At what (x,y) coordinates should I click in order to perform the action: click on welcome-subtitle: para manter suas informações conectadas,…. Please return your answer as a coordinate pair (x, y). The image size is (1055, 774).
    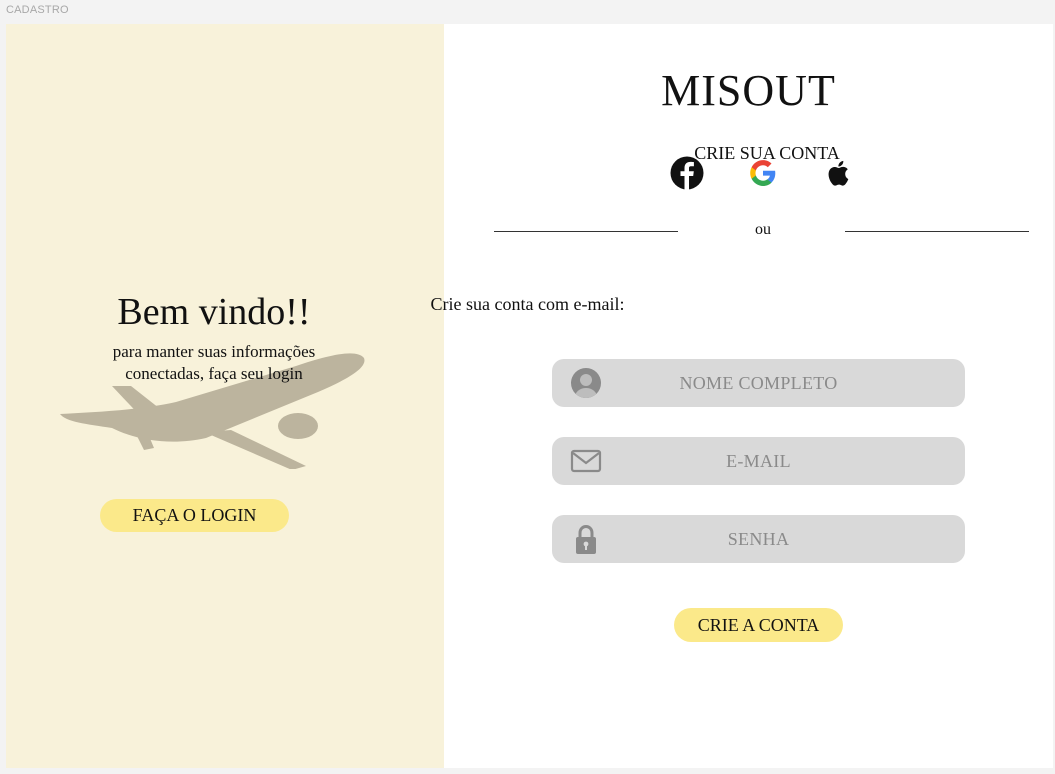
    Looking at the image, I should click on (214, 363).